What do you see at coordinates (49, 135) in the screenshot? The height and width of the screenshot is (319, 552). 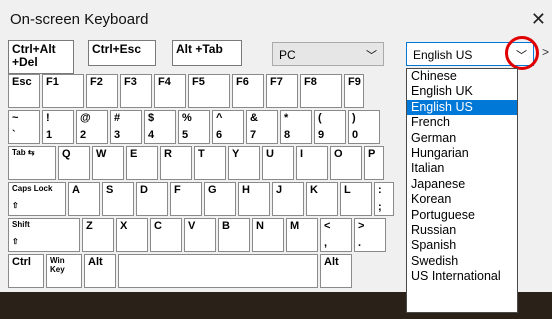 I see `key-bottom-label: 1` at bounding box center [49, 135].